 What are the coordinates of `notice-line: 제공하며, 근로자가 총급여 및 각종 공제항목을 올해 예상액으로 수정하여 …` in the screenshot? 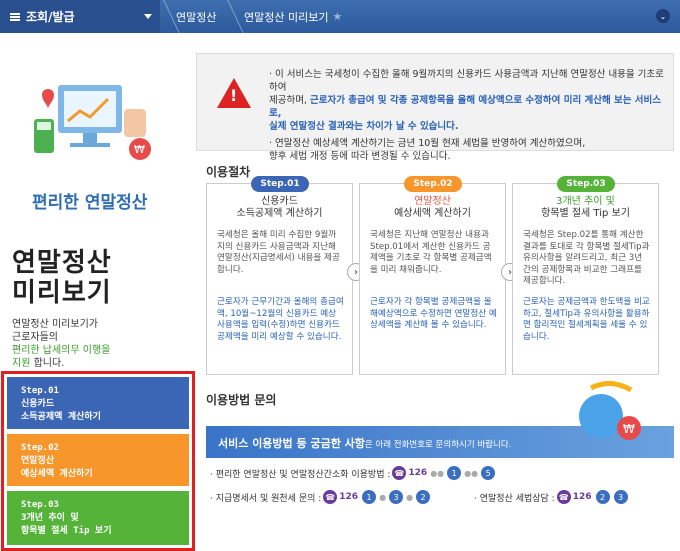 It's located at (469, 107).